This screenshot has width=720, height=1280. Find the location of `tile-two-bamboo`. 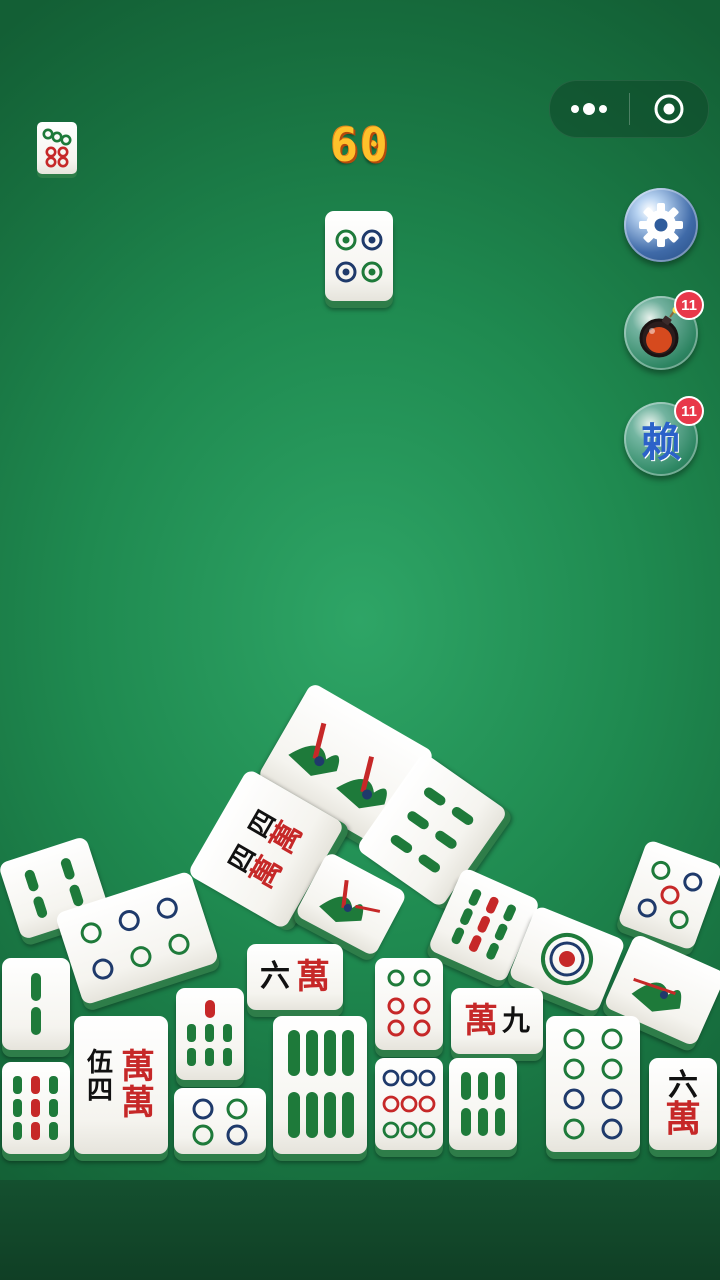

tile-two-bamboo is located at coordinates (36, 1004).